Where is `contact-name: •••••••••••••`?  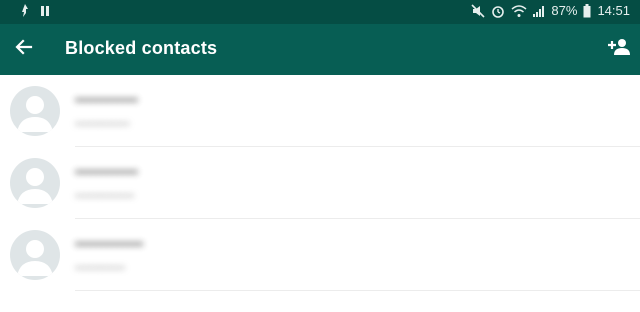
contact-name: ••••••••••••• is located at coordinates (109, 244).